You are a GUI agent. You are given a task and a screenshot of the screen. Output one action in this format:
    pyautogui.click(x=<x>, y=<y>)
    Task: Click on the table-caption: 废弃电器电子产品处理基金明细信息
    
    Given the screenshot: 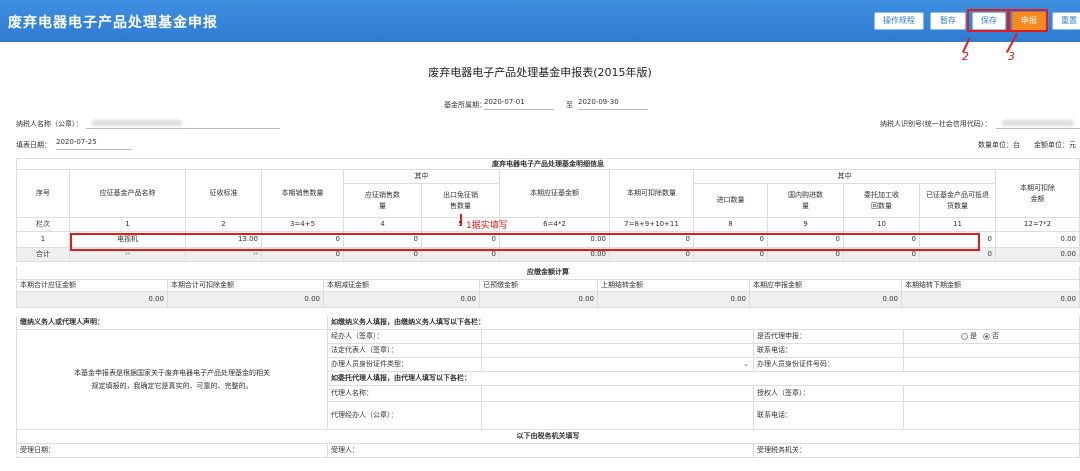 What is the action you would take?
    pyautogui.click(x=548, y=164)
    